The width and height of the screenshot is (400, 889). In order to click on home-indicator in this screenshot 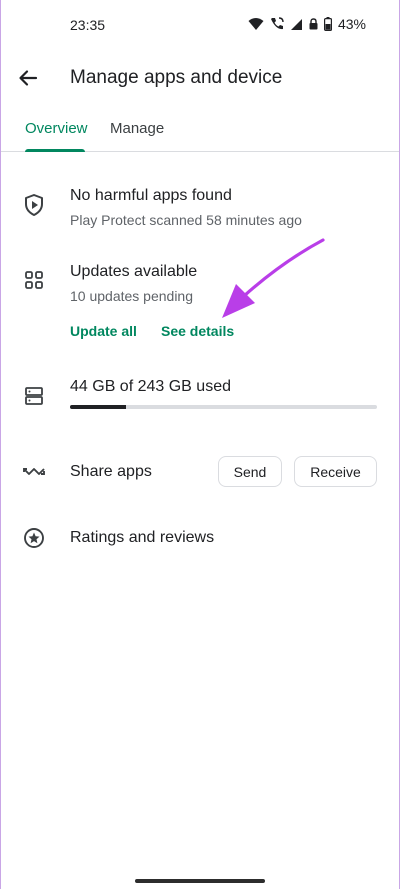, I will do `click(200, 881)`.